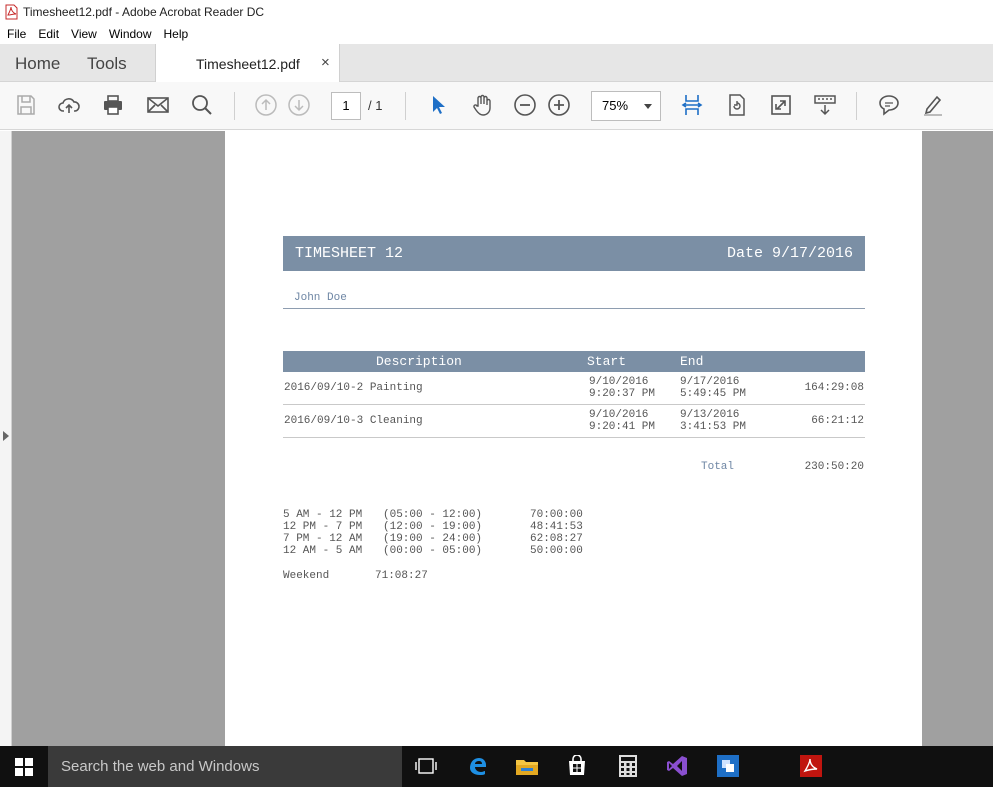  What do you see at coordinates (933, 105) in the screenshot?
I see `highlight-pen-icon` at bounding box center [933, 105].